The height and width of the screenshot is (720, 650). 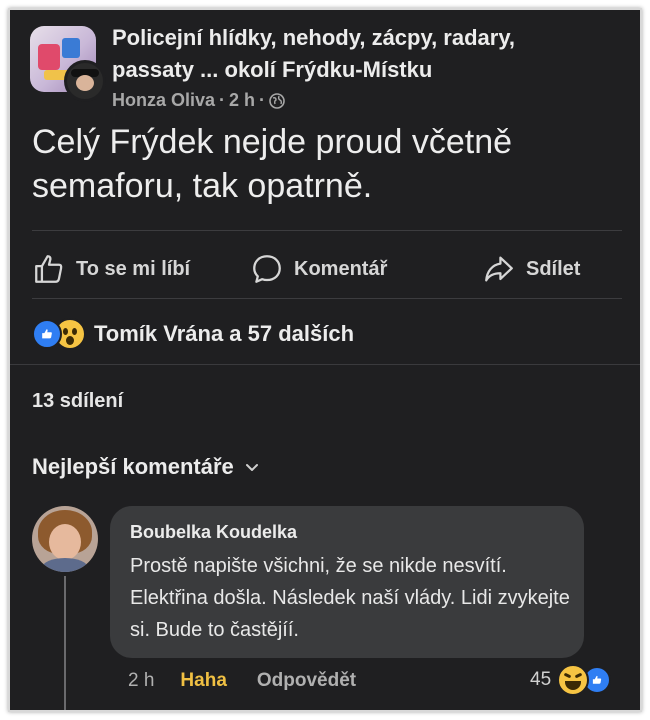 I want to click on comment-button: Komentář, so click(x=318, y=269).